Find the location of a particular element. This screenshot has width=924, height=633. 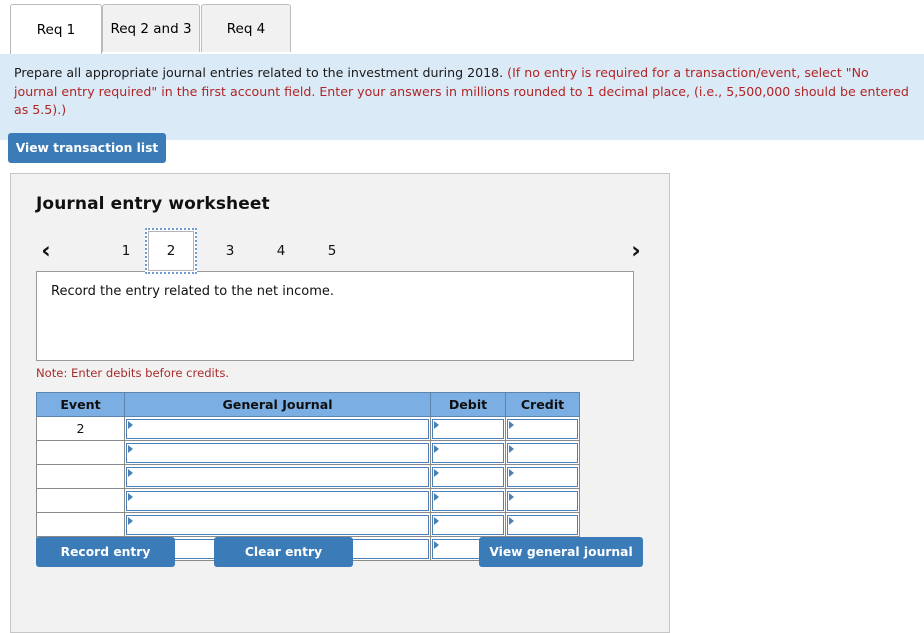

clear-entry-button: Clear entry is located at coordinates (283, 552).